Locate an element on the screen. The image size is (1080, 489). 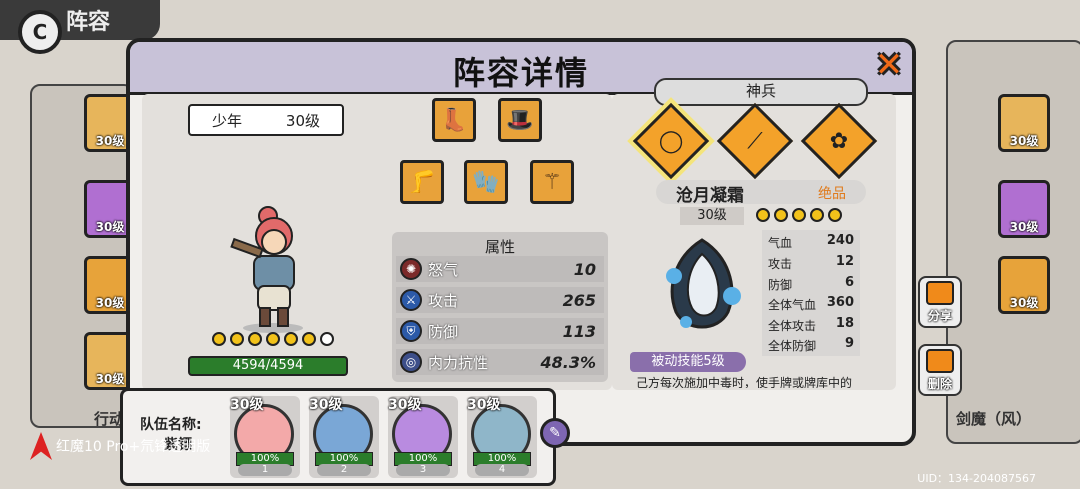
gloves-icon: 🧤 is located at coordinates (486, 182).